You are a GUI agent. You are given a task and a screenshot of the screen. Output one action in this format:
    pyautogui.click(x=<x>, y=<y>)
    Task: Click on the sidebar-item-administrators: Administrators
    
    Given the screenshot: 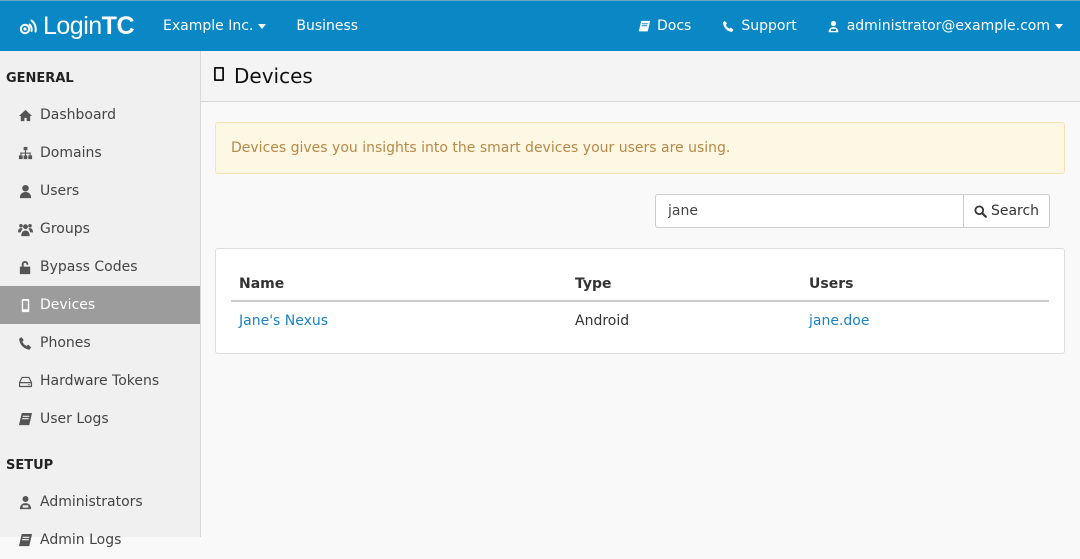 What is the action you would take?
    pyautogui.click(x=100, y=502)
    